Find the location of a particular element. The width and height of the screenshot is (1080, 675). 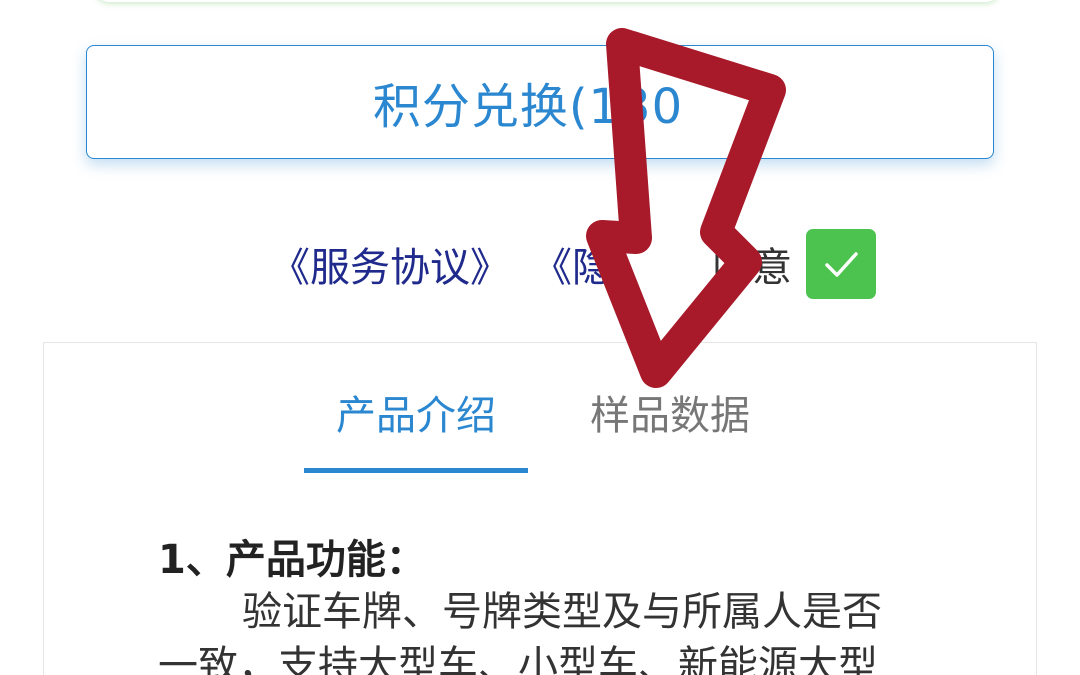

tab-sample-data-label: 样品数据 is located at coordinates (670, 416).